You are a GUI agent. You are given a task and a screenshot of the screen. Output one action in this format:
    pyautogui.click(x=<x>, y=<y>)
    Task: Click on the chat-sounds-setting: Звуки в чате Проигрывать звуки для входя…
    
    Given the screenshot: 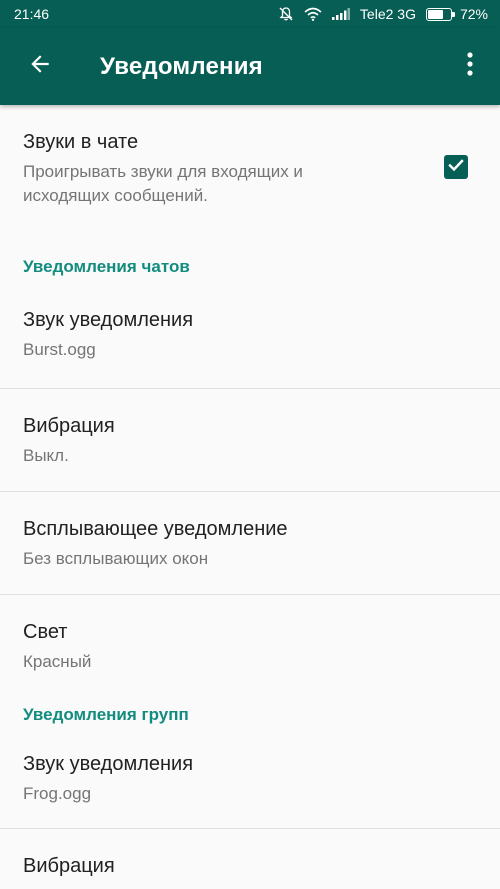 What is the action you would take?
    pyautogui.click(x=250, y=170)
    